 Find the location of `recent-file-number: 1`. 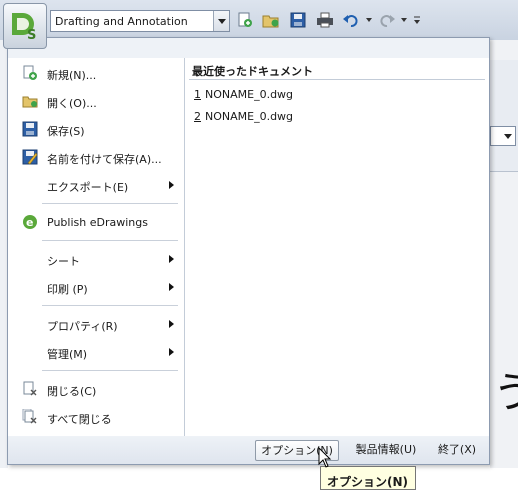

recent-file-number: 1 is located at coordinates (197, 94).